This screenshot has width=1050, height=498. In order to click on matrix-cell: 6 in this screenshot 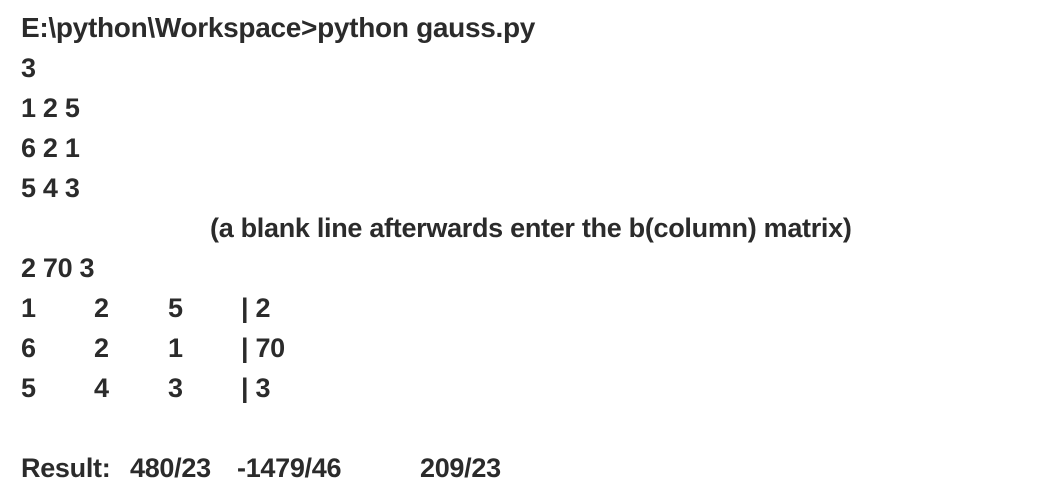, I will do `click(28, 348)`.